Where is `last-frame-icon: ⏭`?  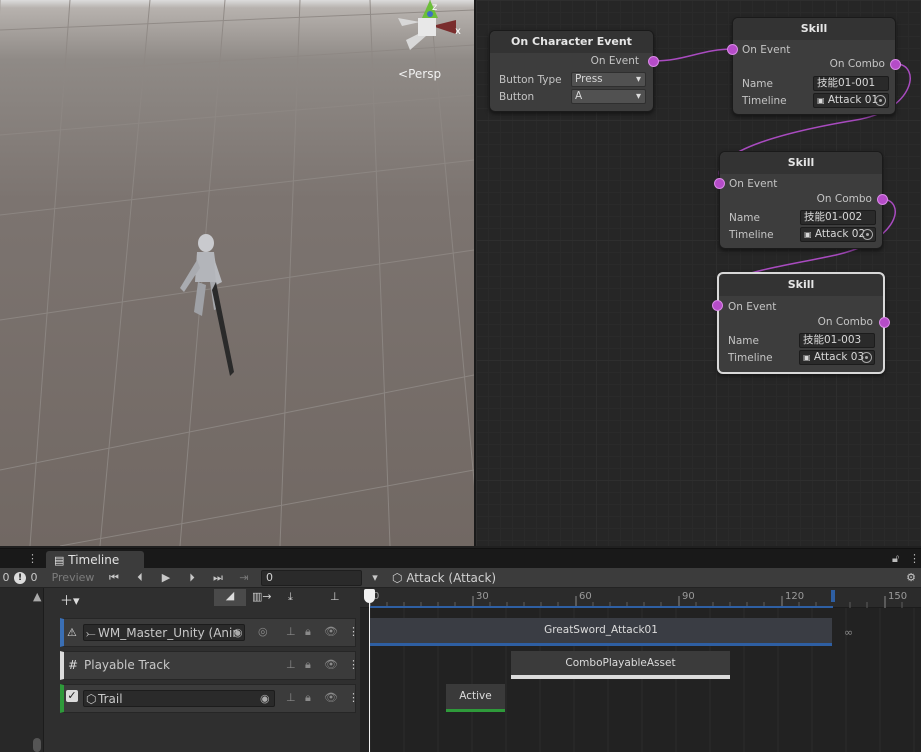
last-frame-icon: ⏭ is located at coordinates (218, 578).